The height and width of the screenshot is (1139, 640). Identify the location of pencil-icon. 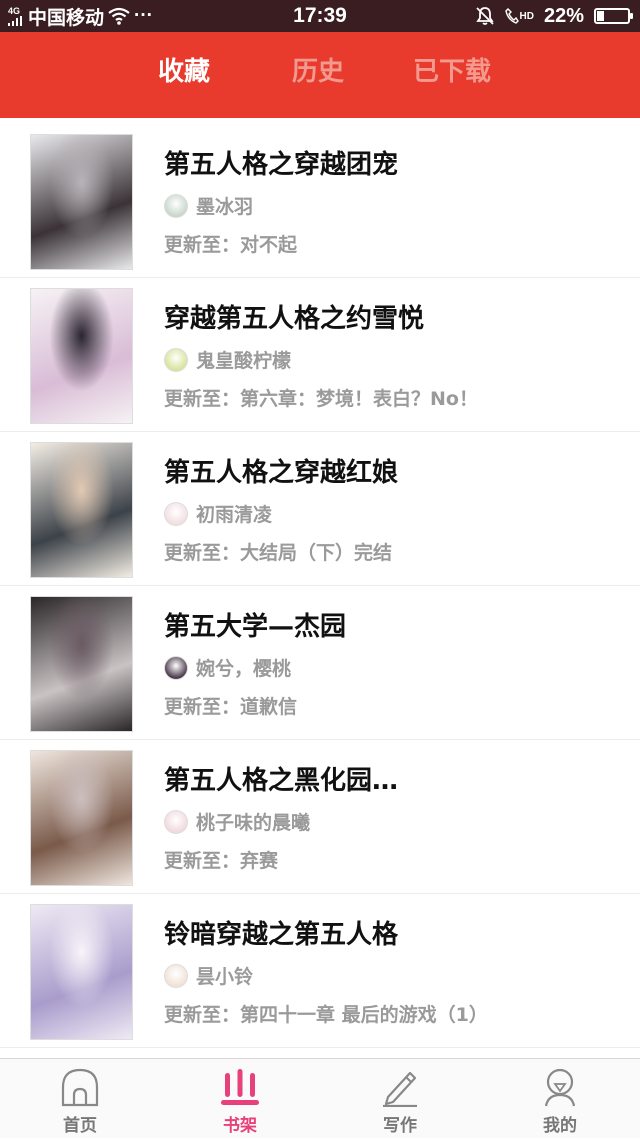
(400, 1089).